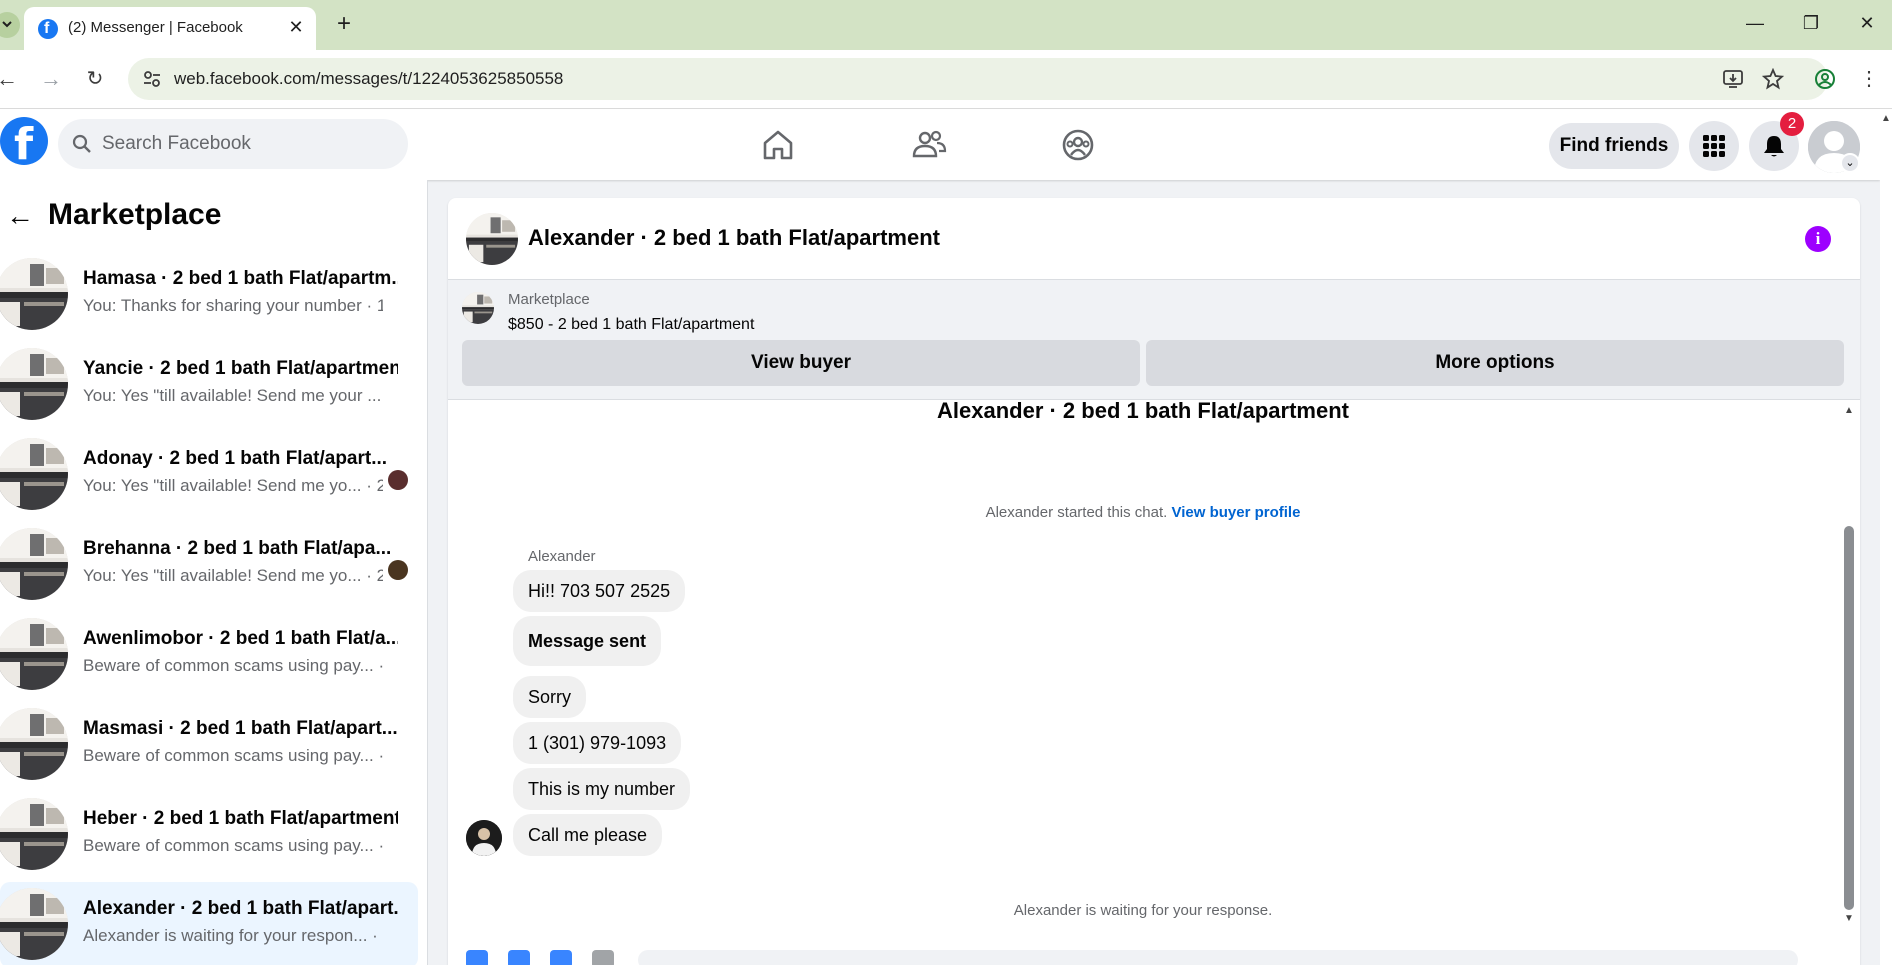 The image size is (1892, 965). I want to click on browser-menu-icon: ⋮, so click(1869, 79).